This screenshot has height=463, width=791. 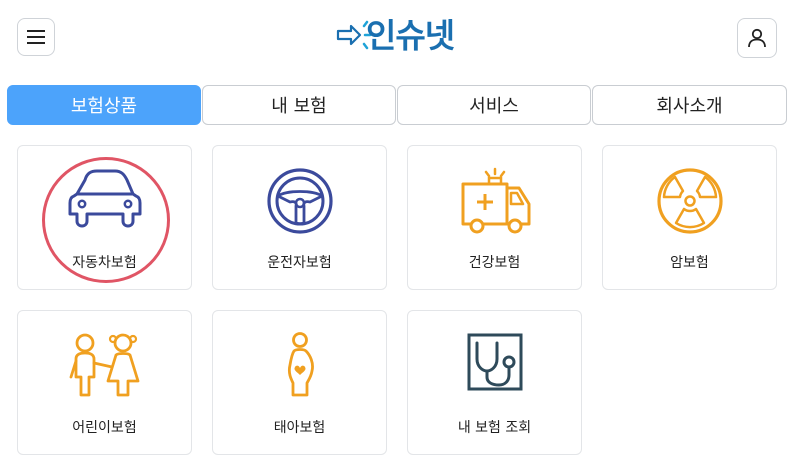 I want to click on tab-my-insurance: 내 보험, so click(x=299, y=105).